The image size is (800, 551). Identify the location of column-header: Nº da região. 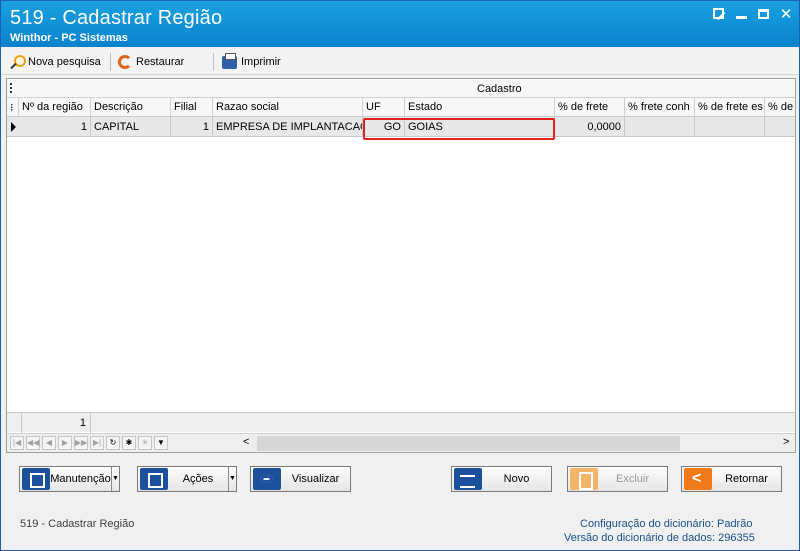
(55, 107).